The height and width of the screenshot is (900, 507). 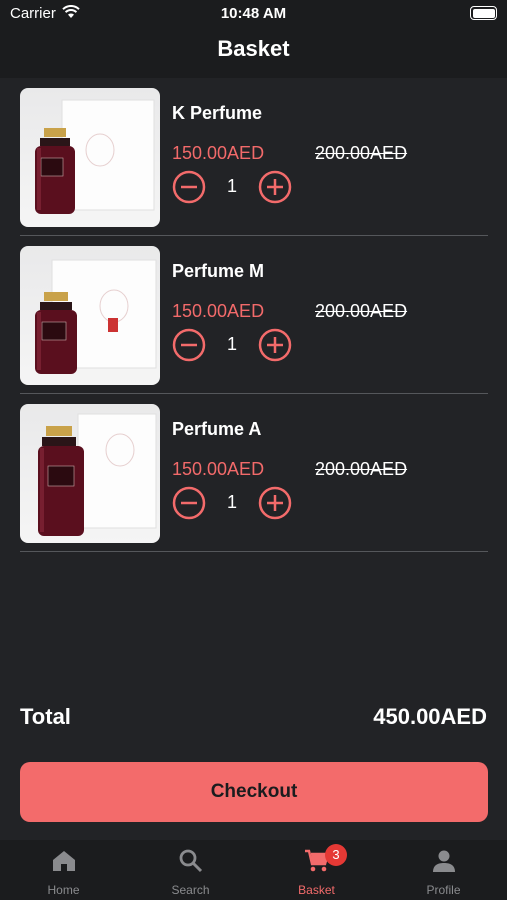 I want to click on status-time: 10:48 AM, so click(x=253, y=13).